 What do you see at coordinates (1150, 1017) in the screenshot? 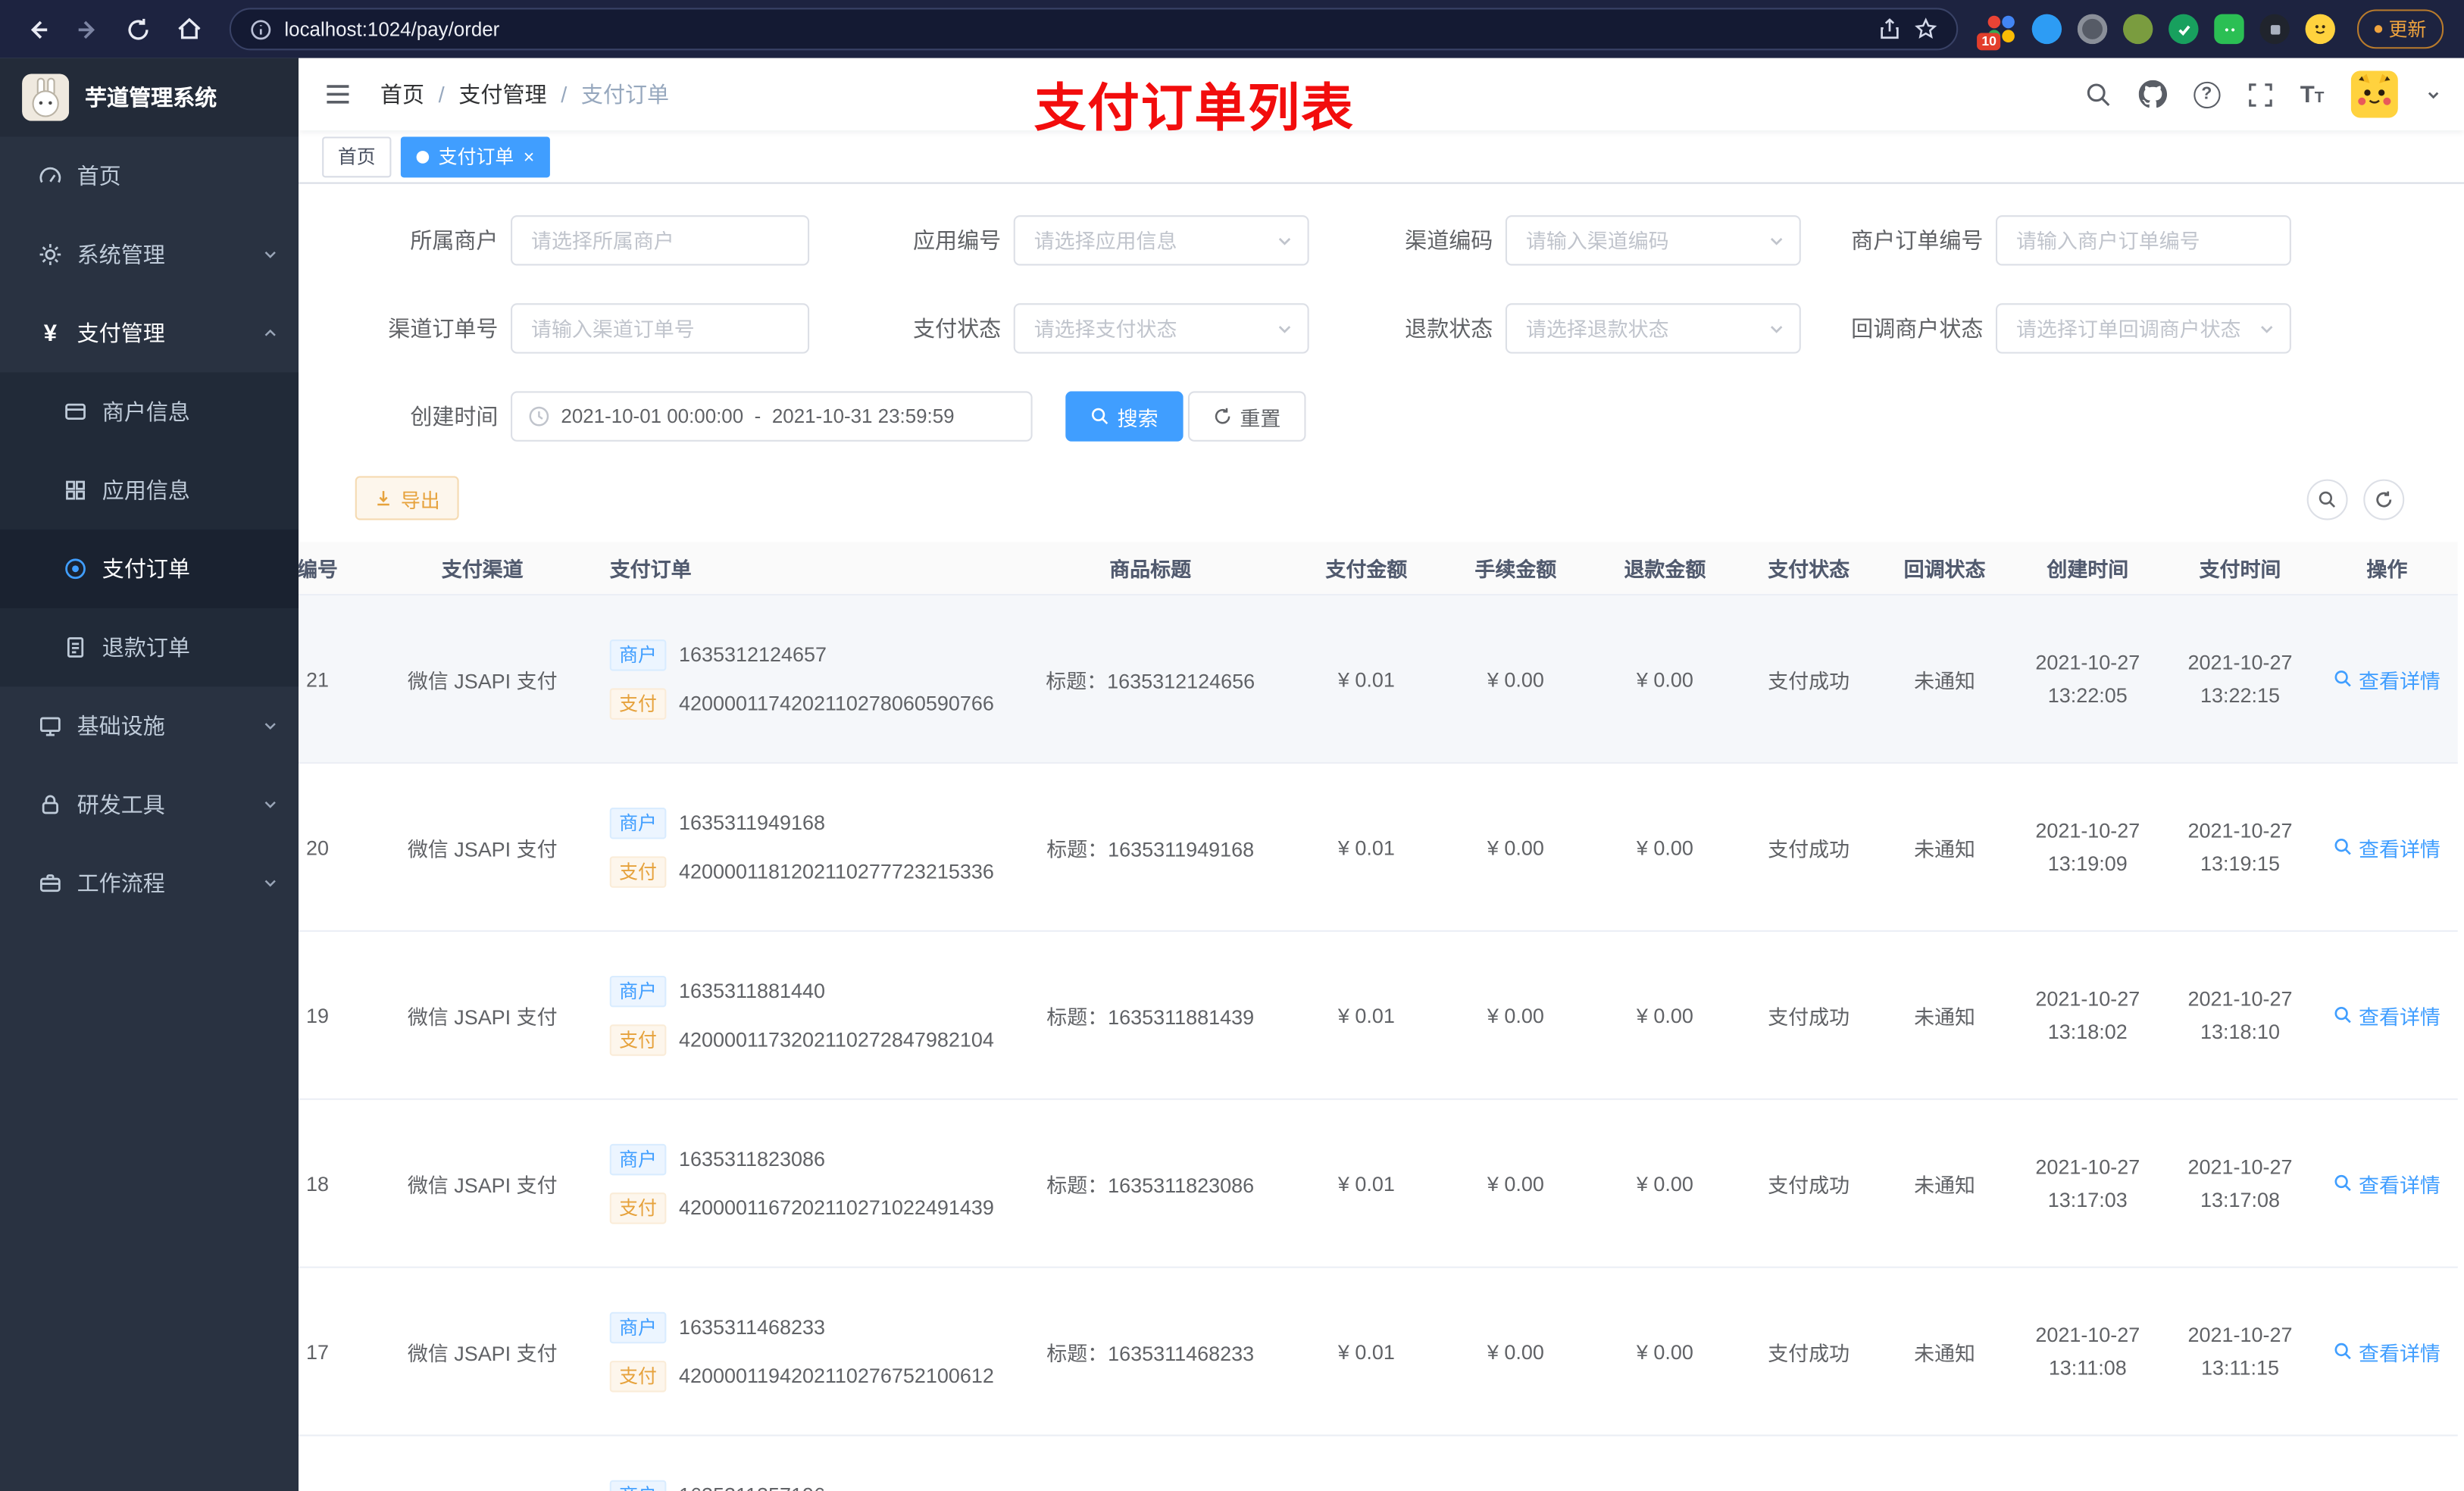
I see `product-title: 标题：1635311881439` at bounding box center [1150, 1017].